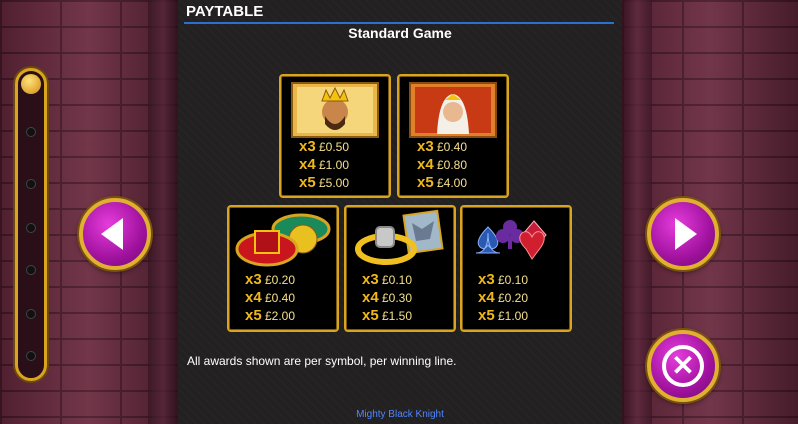 The width and height of the screenshot is (798, 424). I want to click on pay-row: x4 £0.40, so click(270, 298).